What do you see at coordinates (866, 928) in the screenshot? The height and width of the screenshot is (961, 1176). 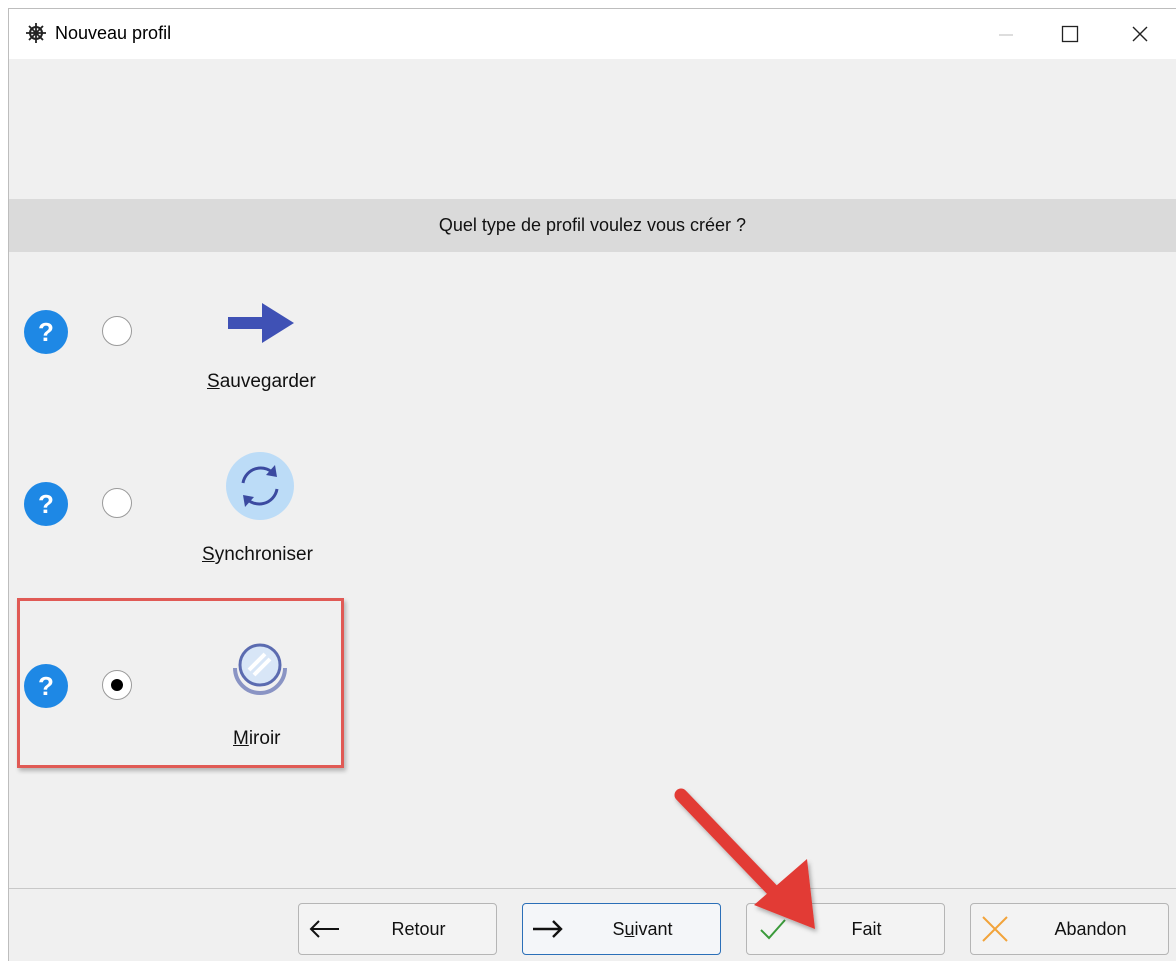 I see `done-button-label: Fait` at bounding box center [866, 928].